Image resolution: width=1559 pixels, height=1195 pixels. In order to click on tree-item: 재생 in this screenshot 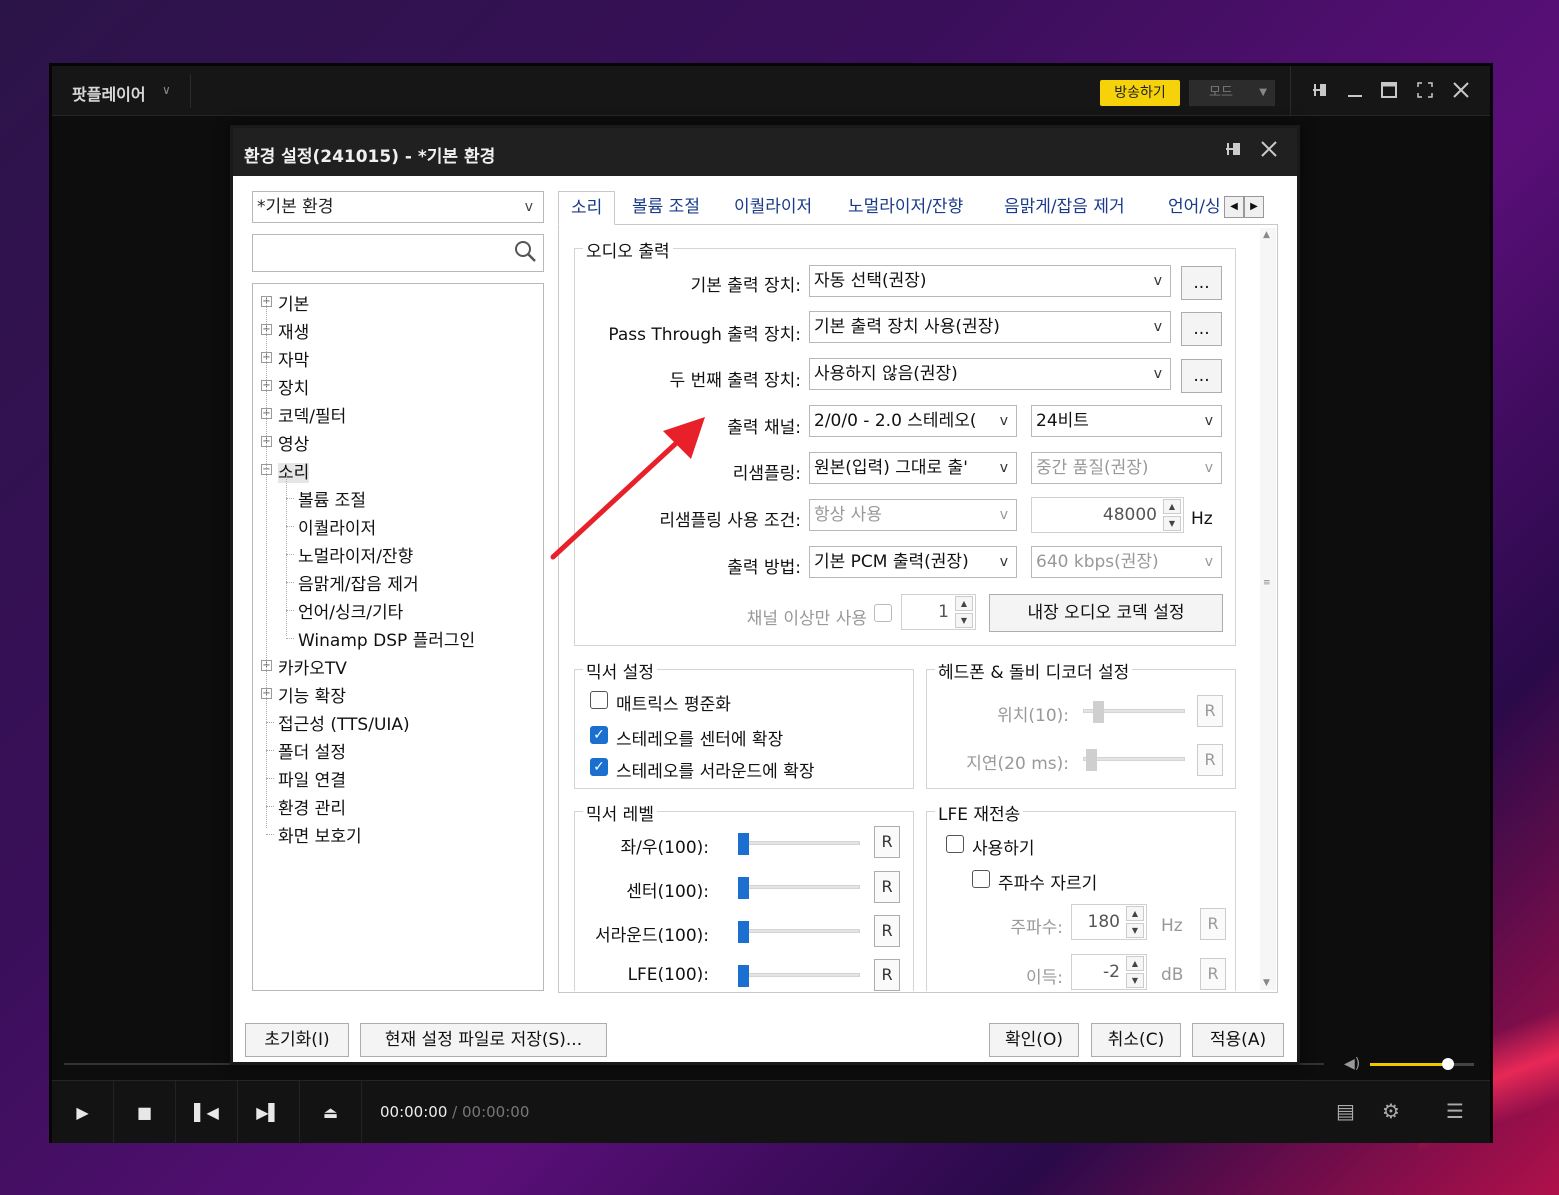, I will do `click(293, 330)`.